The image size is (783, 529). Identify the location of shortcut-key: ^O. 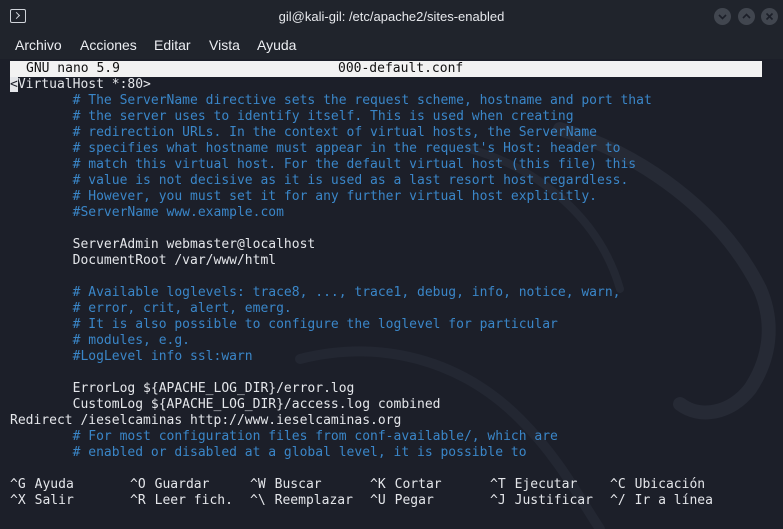
(138, 484).